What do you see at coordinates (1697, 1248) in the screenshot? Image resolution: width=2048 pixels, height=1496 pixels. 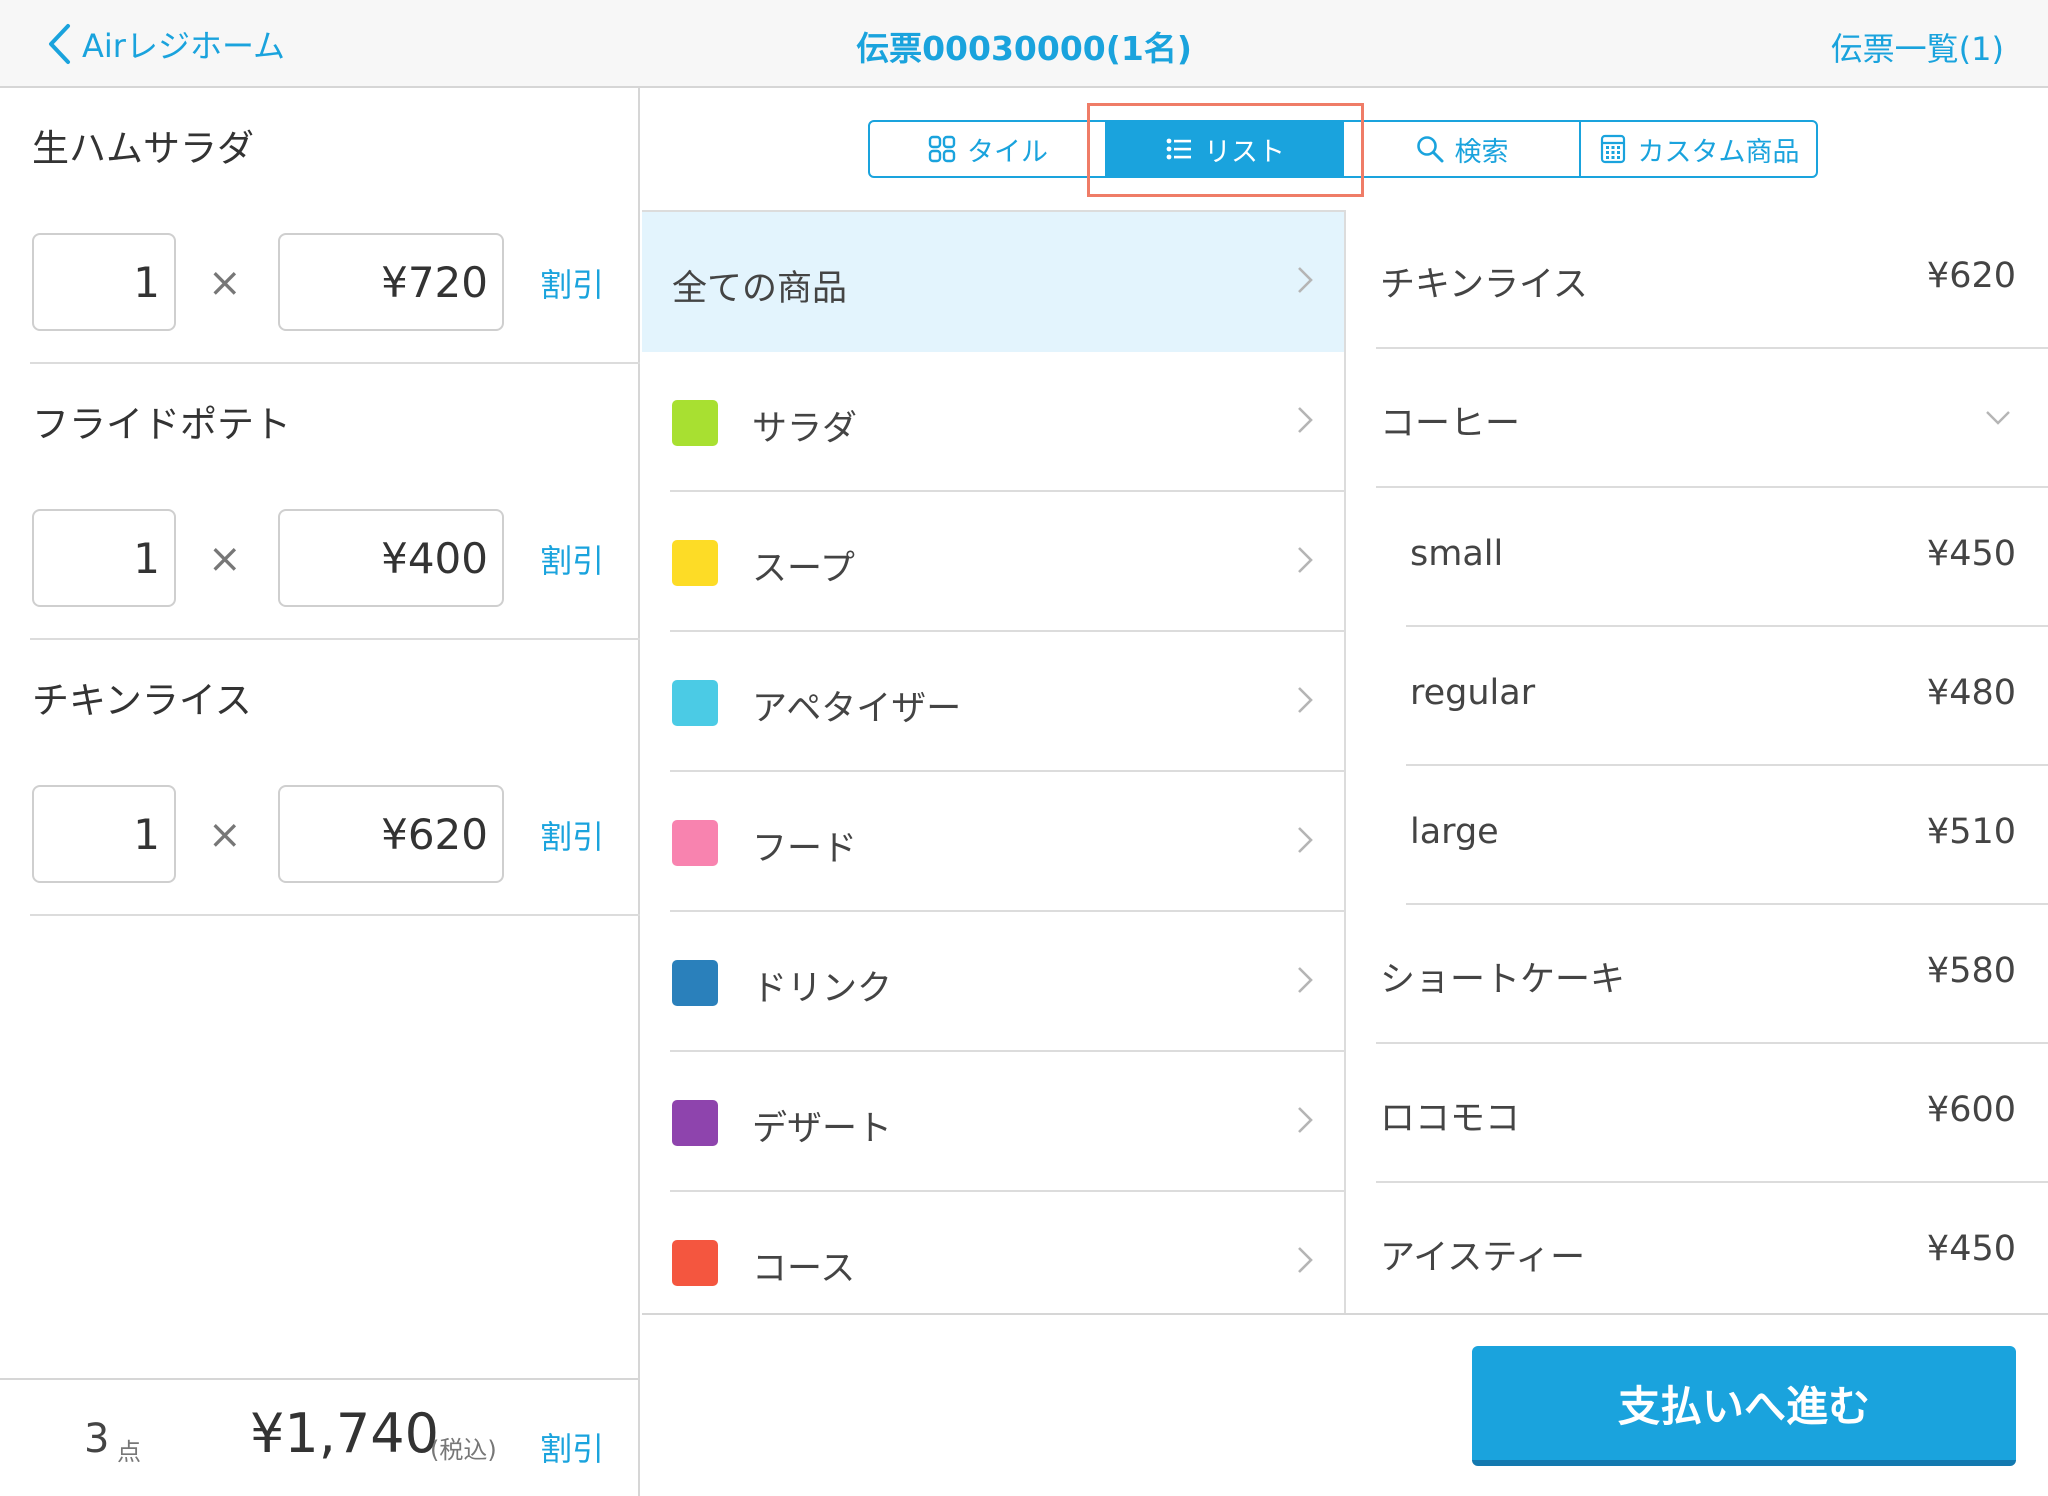 I see `product-item: アイスティー ¥450` at bounding box center [1697, 1248].